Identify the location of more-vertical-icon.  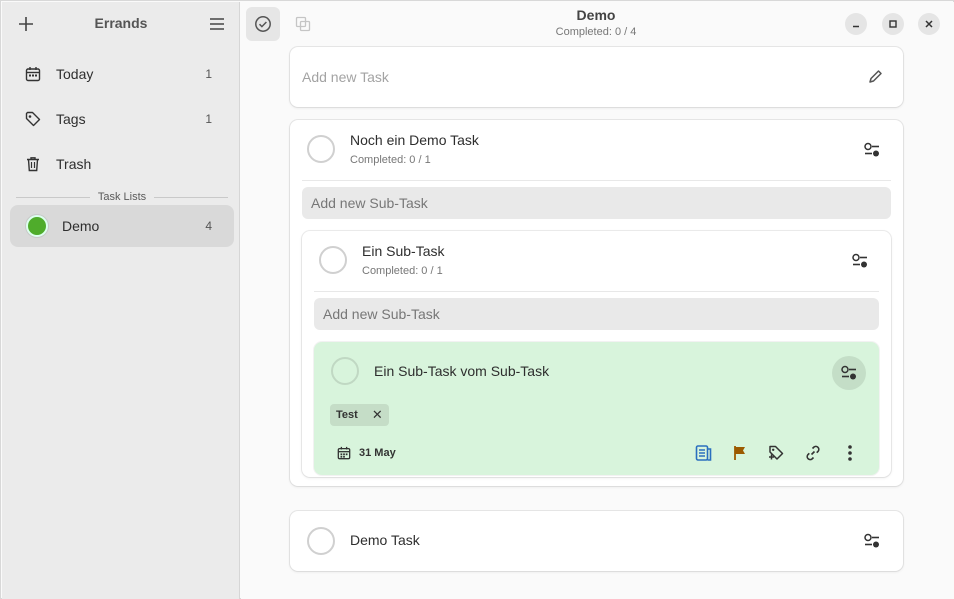
(850, 453).